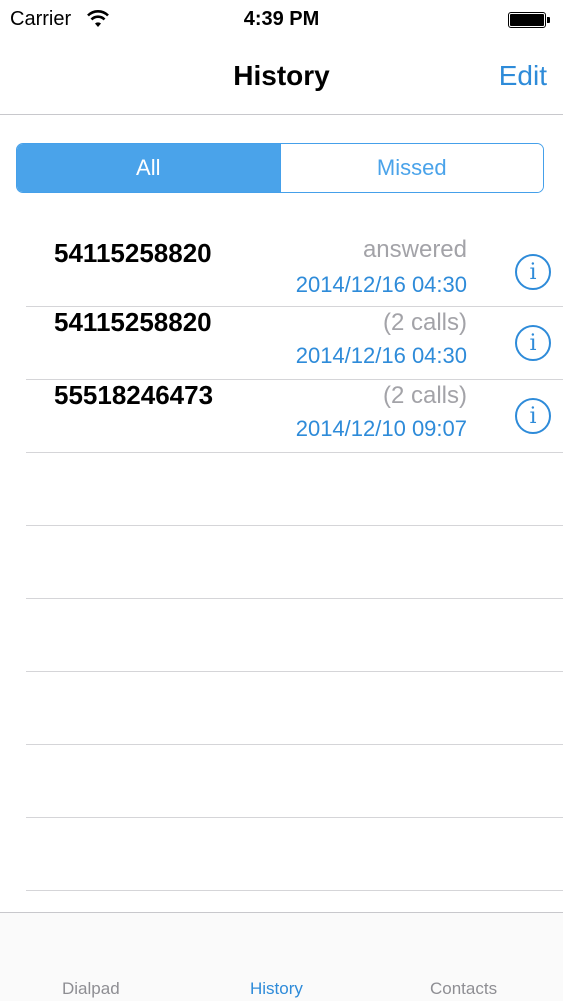  I want to click on navigation-bar: History Edit, so click(281, 77).